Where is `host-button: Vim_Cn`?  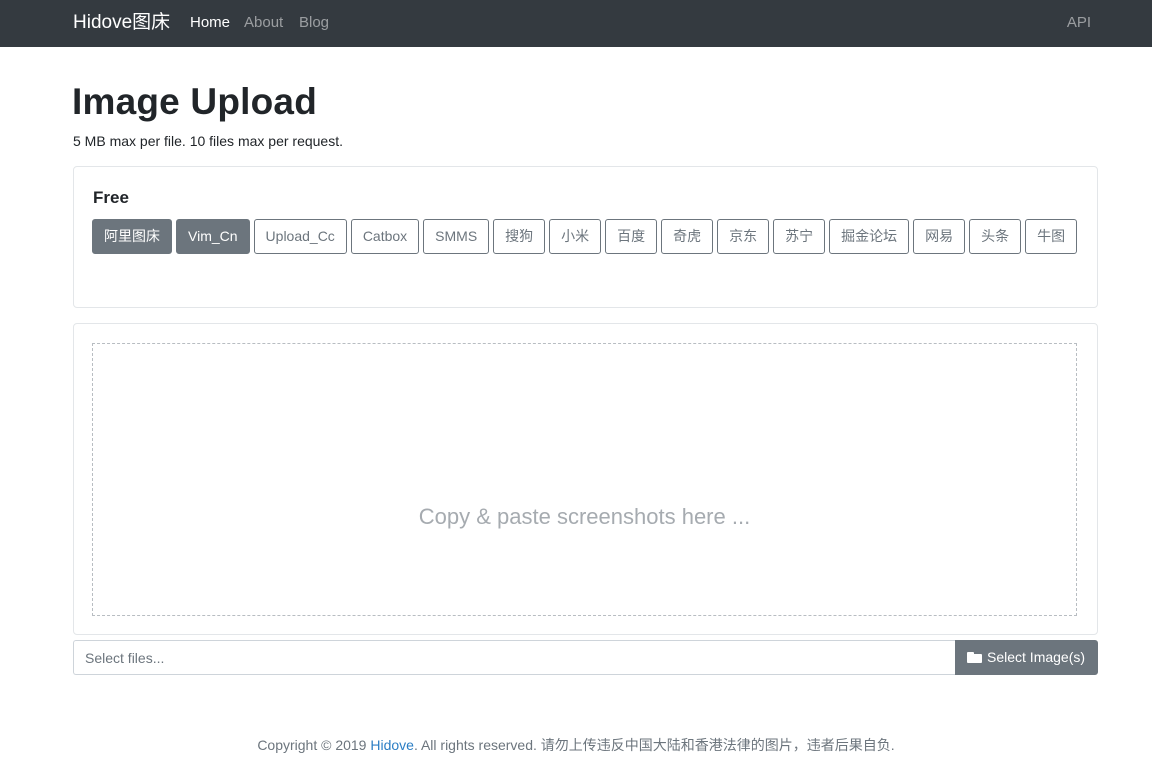 host-button: Vim_Cn is located at coordinates (213, 236).